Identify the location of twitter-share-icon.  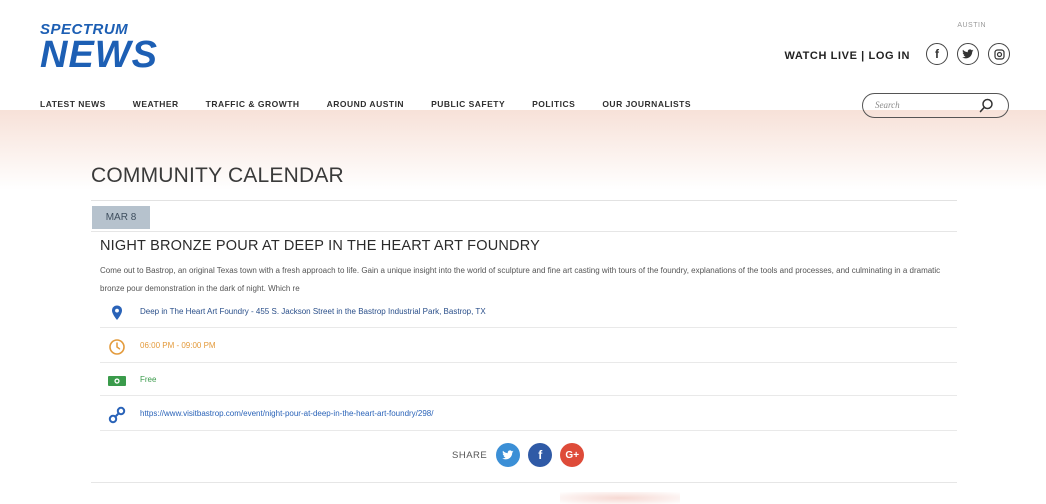
(508, 455).